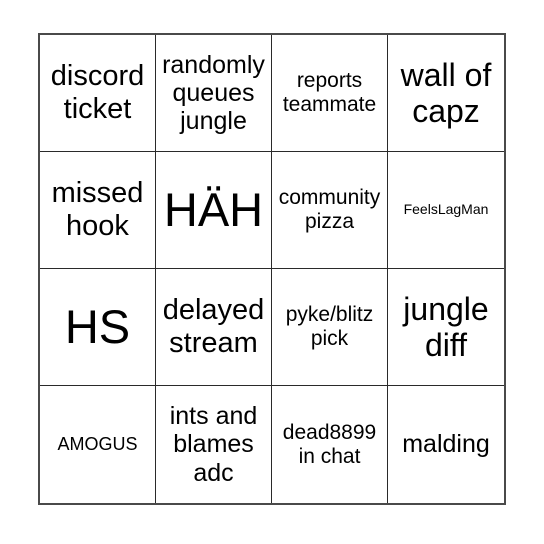  I want to click on bingo-cell: reports teammate, so click(330, 93).